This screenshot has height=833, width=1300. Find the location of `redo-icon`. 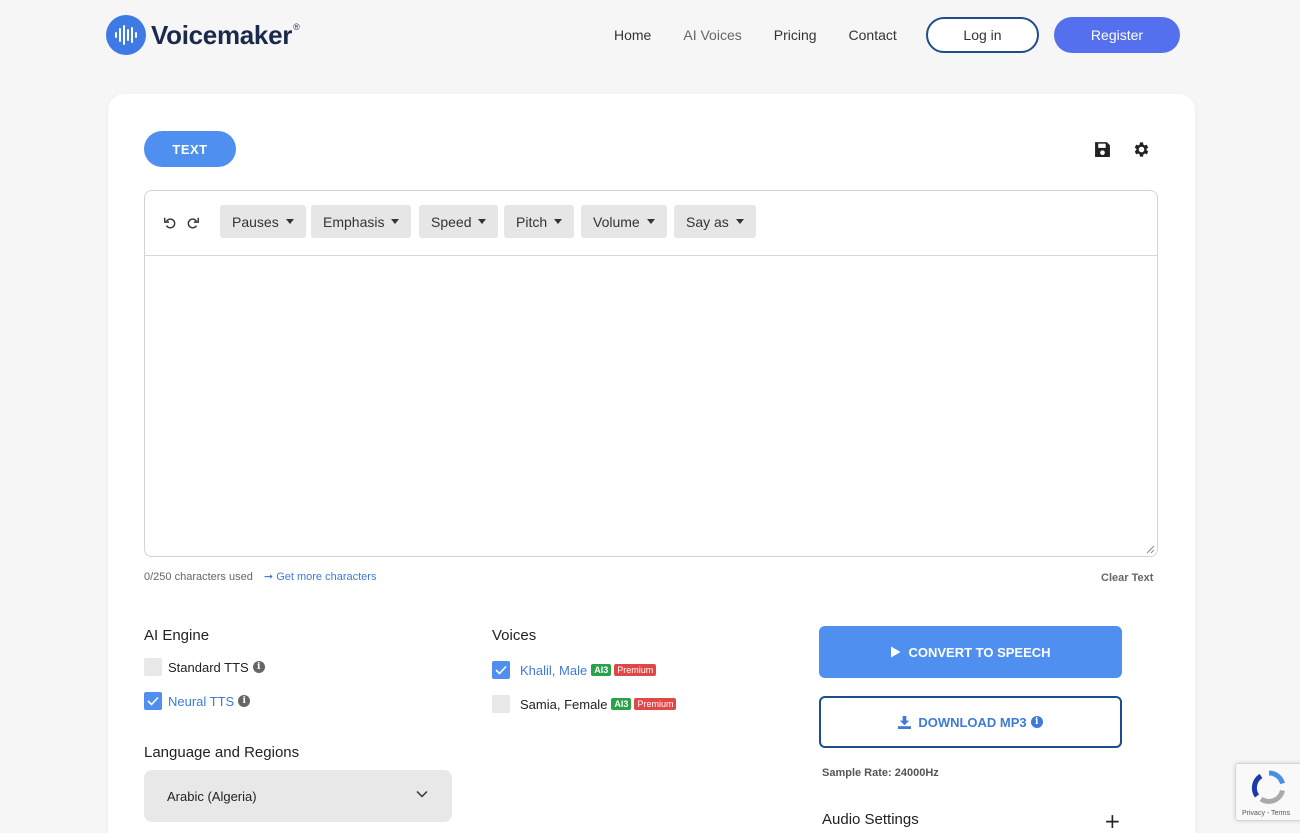

redo-icon is located at coordinates (193, 223).